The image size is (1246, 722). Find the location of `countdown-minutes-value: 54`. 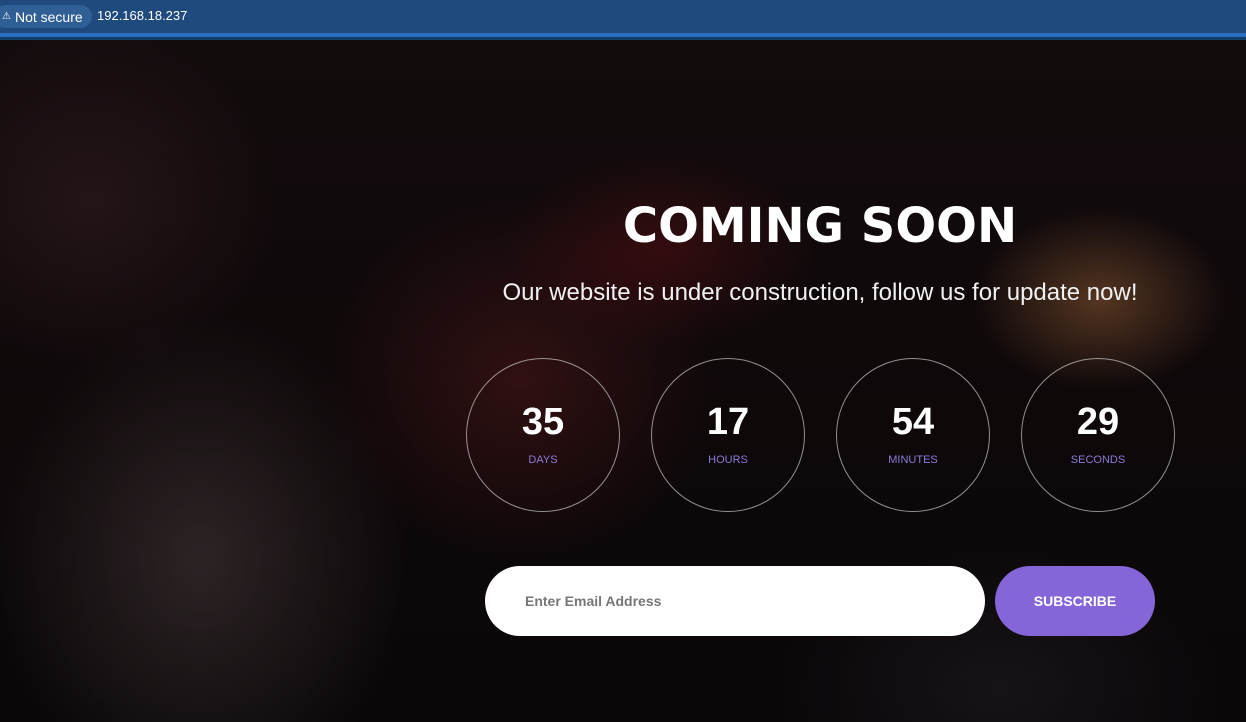

countdown-minutes-value: 54 is located at coordinates (913, 422).